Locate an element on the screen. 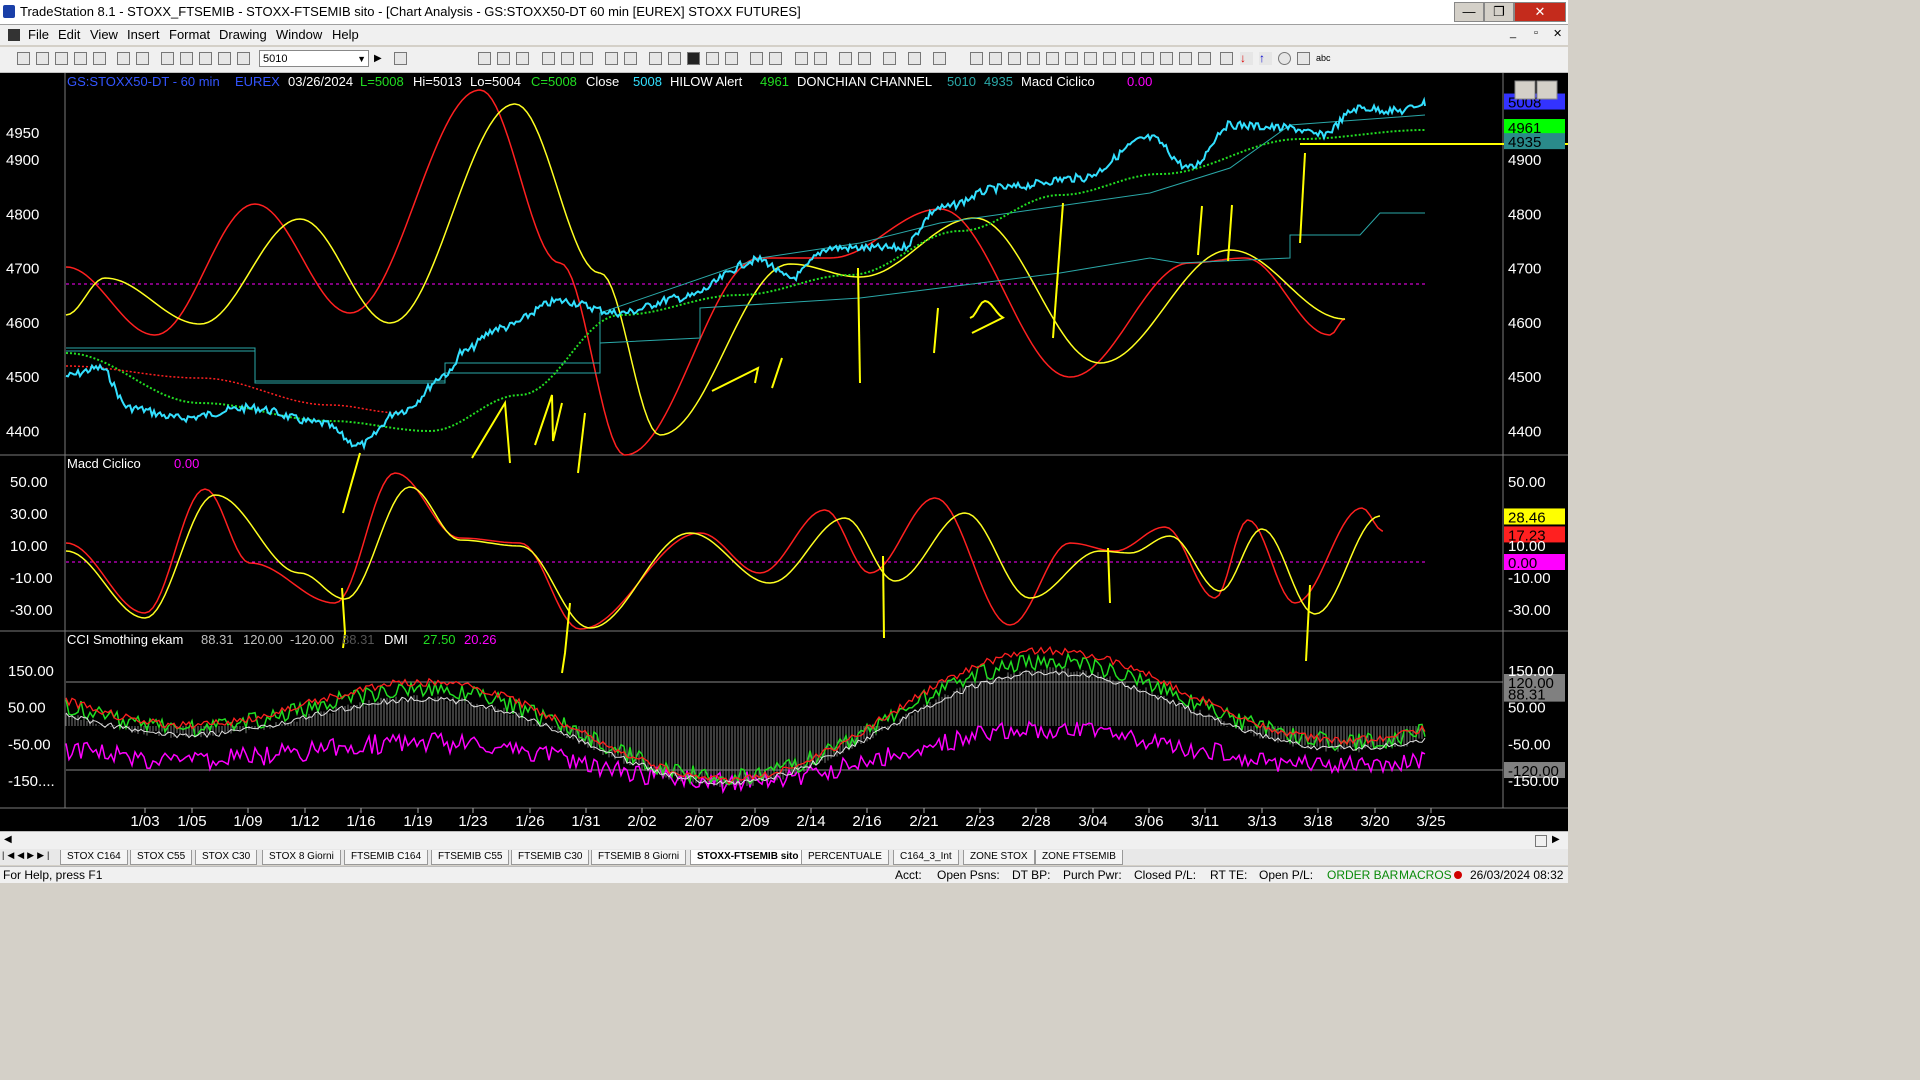  ray-icon is located at coordinates (1071, 58).